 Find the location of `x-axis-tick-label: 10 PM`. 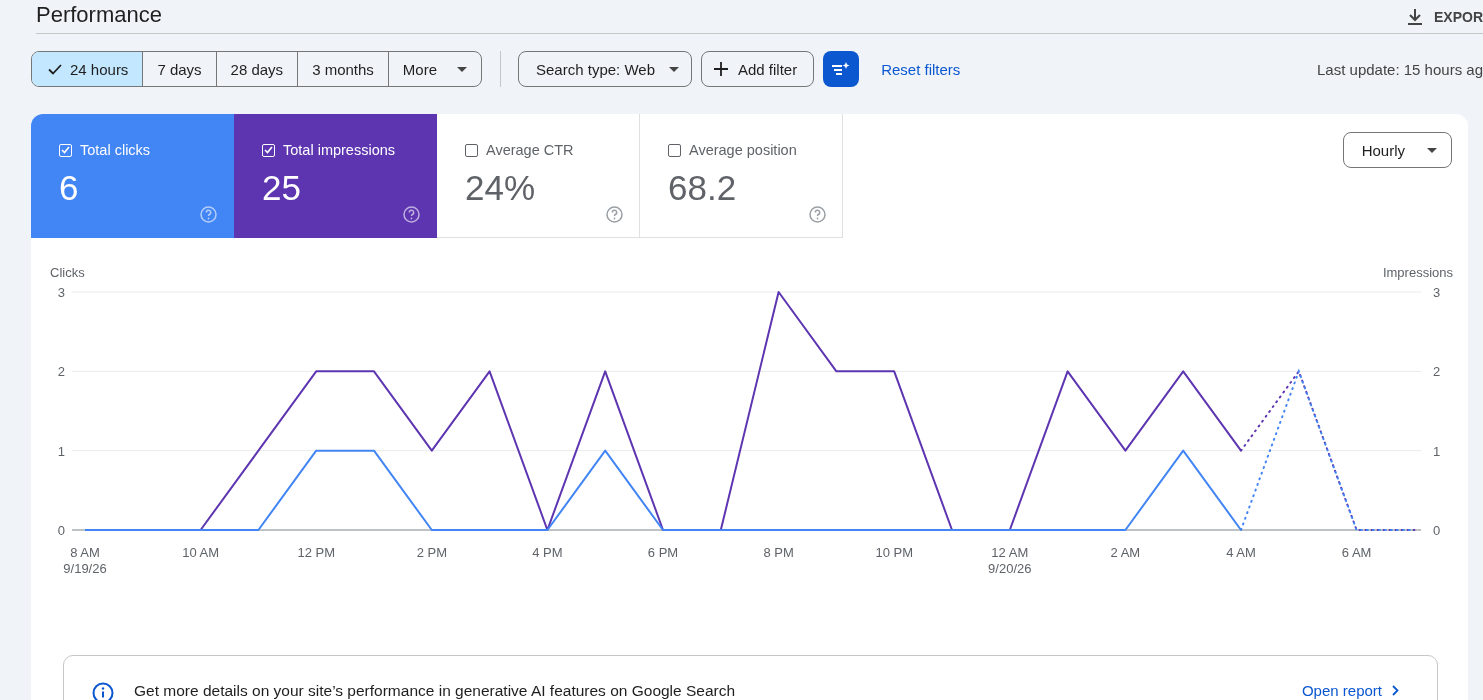

x-axis-tick-label: 10 PM is located at coordinates (894, 552).